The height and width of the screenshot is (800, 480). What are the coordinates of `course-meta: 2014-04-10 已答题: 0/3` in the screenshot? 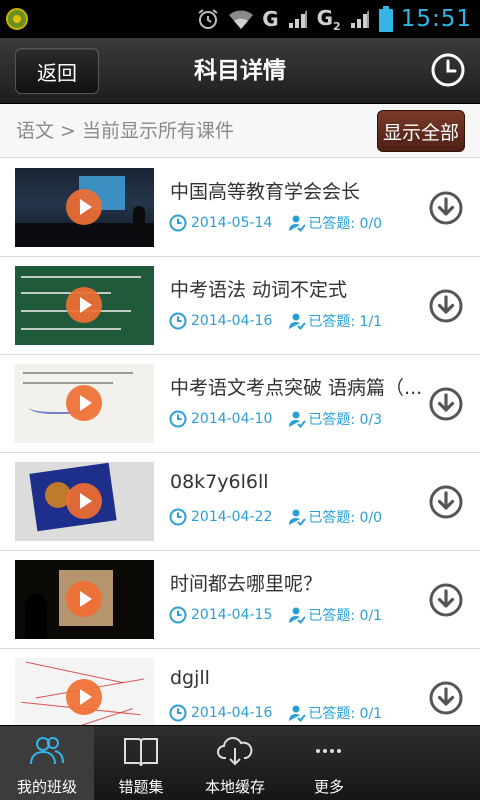 It's located at (275, 419).